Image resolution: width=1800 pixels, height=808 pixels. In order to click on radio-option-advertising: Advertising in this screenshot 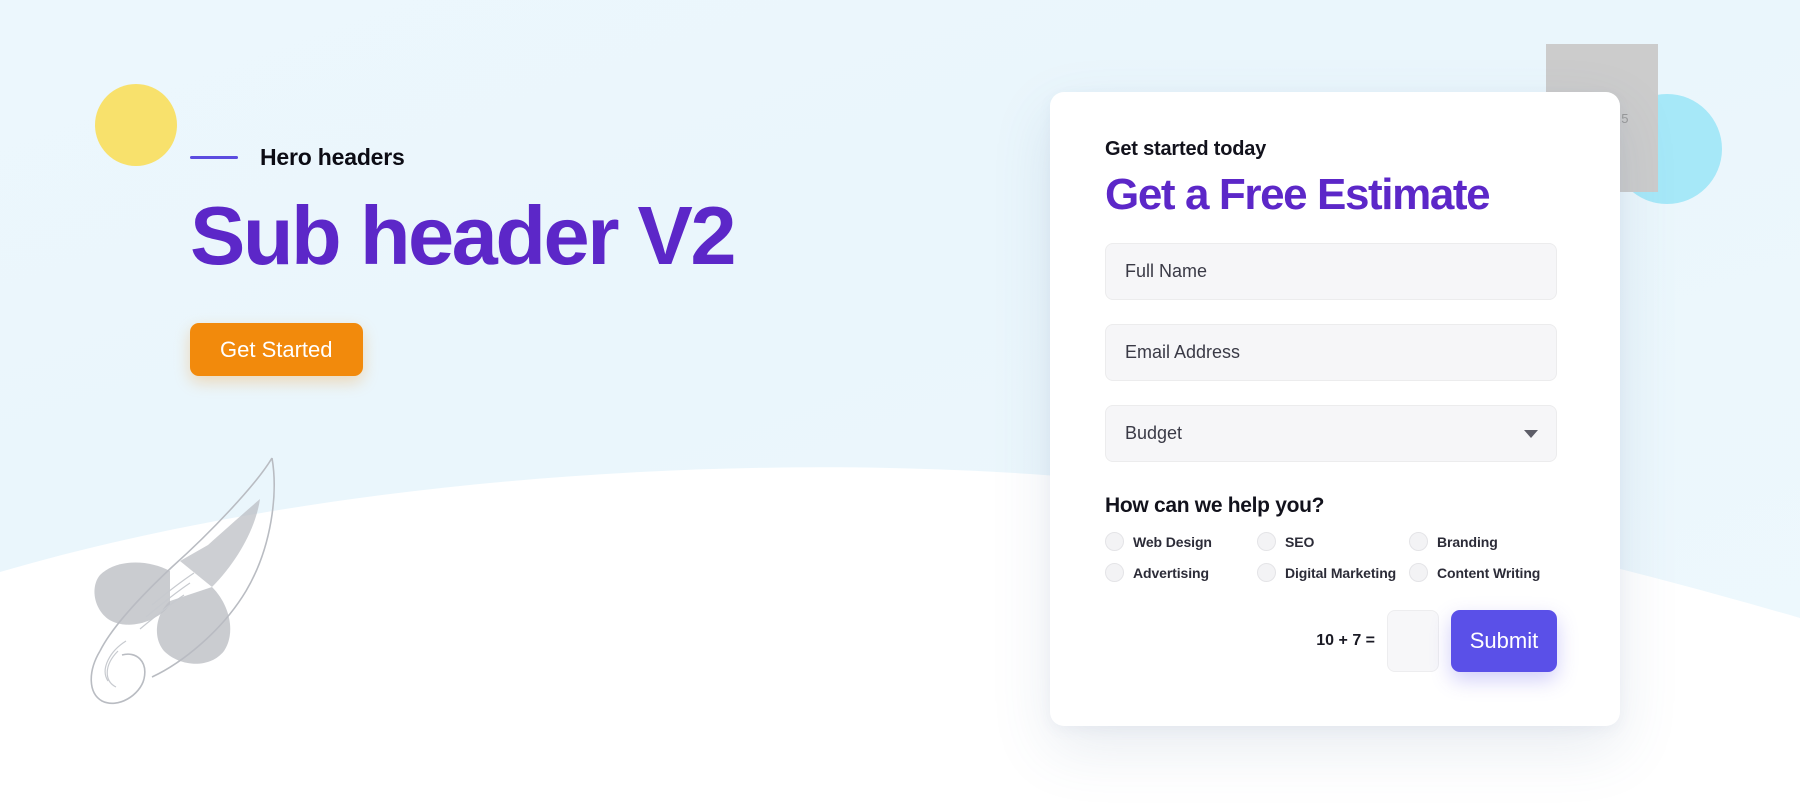, I will do `click(1181, 573)`.